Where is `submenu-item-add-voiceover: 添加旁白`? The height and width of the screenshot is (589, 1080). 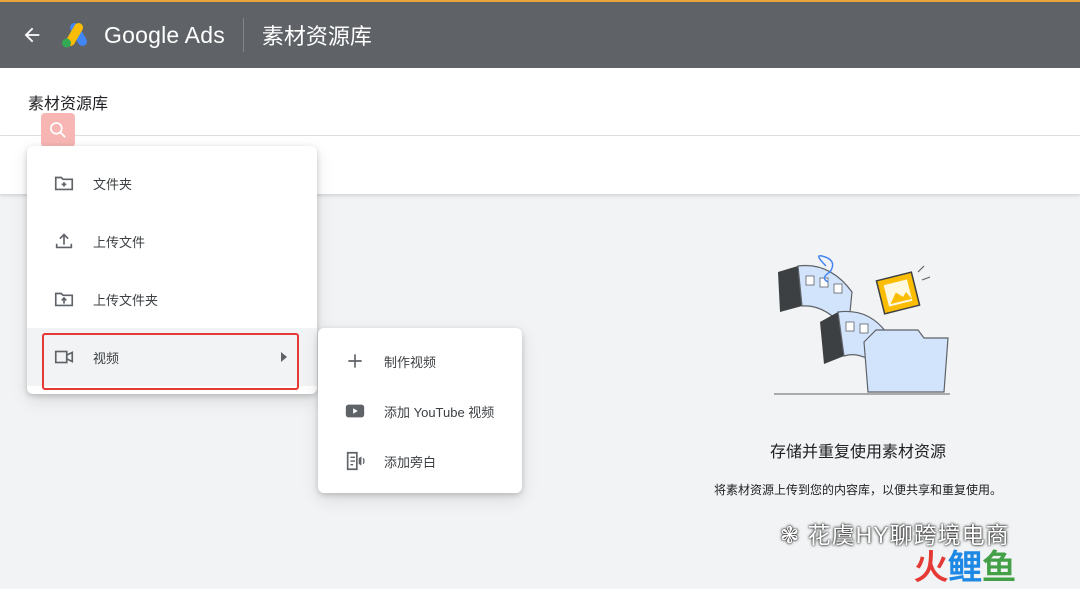
submenu-item-add-voiceover: 添加旁白 is located at coordinates (420, 461).